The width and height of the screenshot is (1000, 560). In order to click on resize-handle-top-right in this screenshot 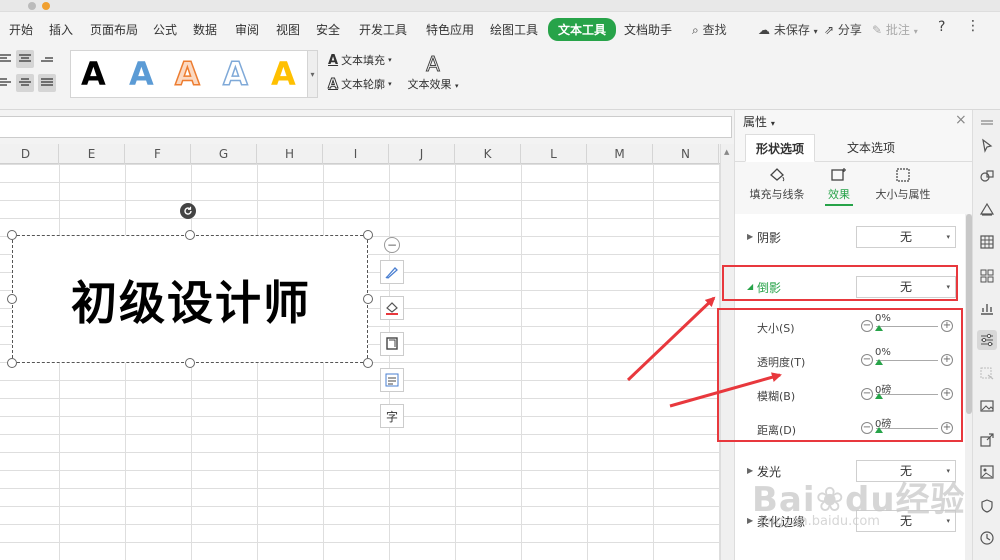, I will do `click(368, 235)`.